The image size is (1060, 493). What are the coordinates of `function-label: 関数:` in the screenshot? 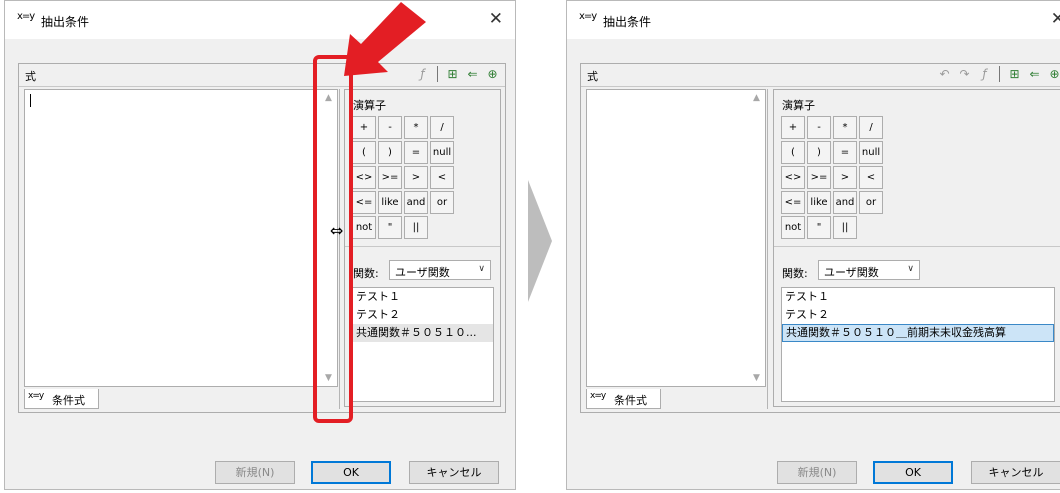 It's located at (366, 273).